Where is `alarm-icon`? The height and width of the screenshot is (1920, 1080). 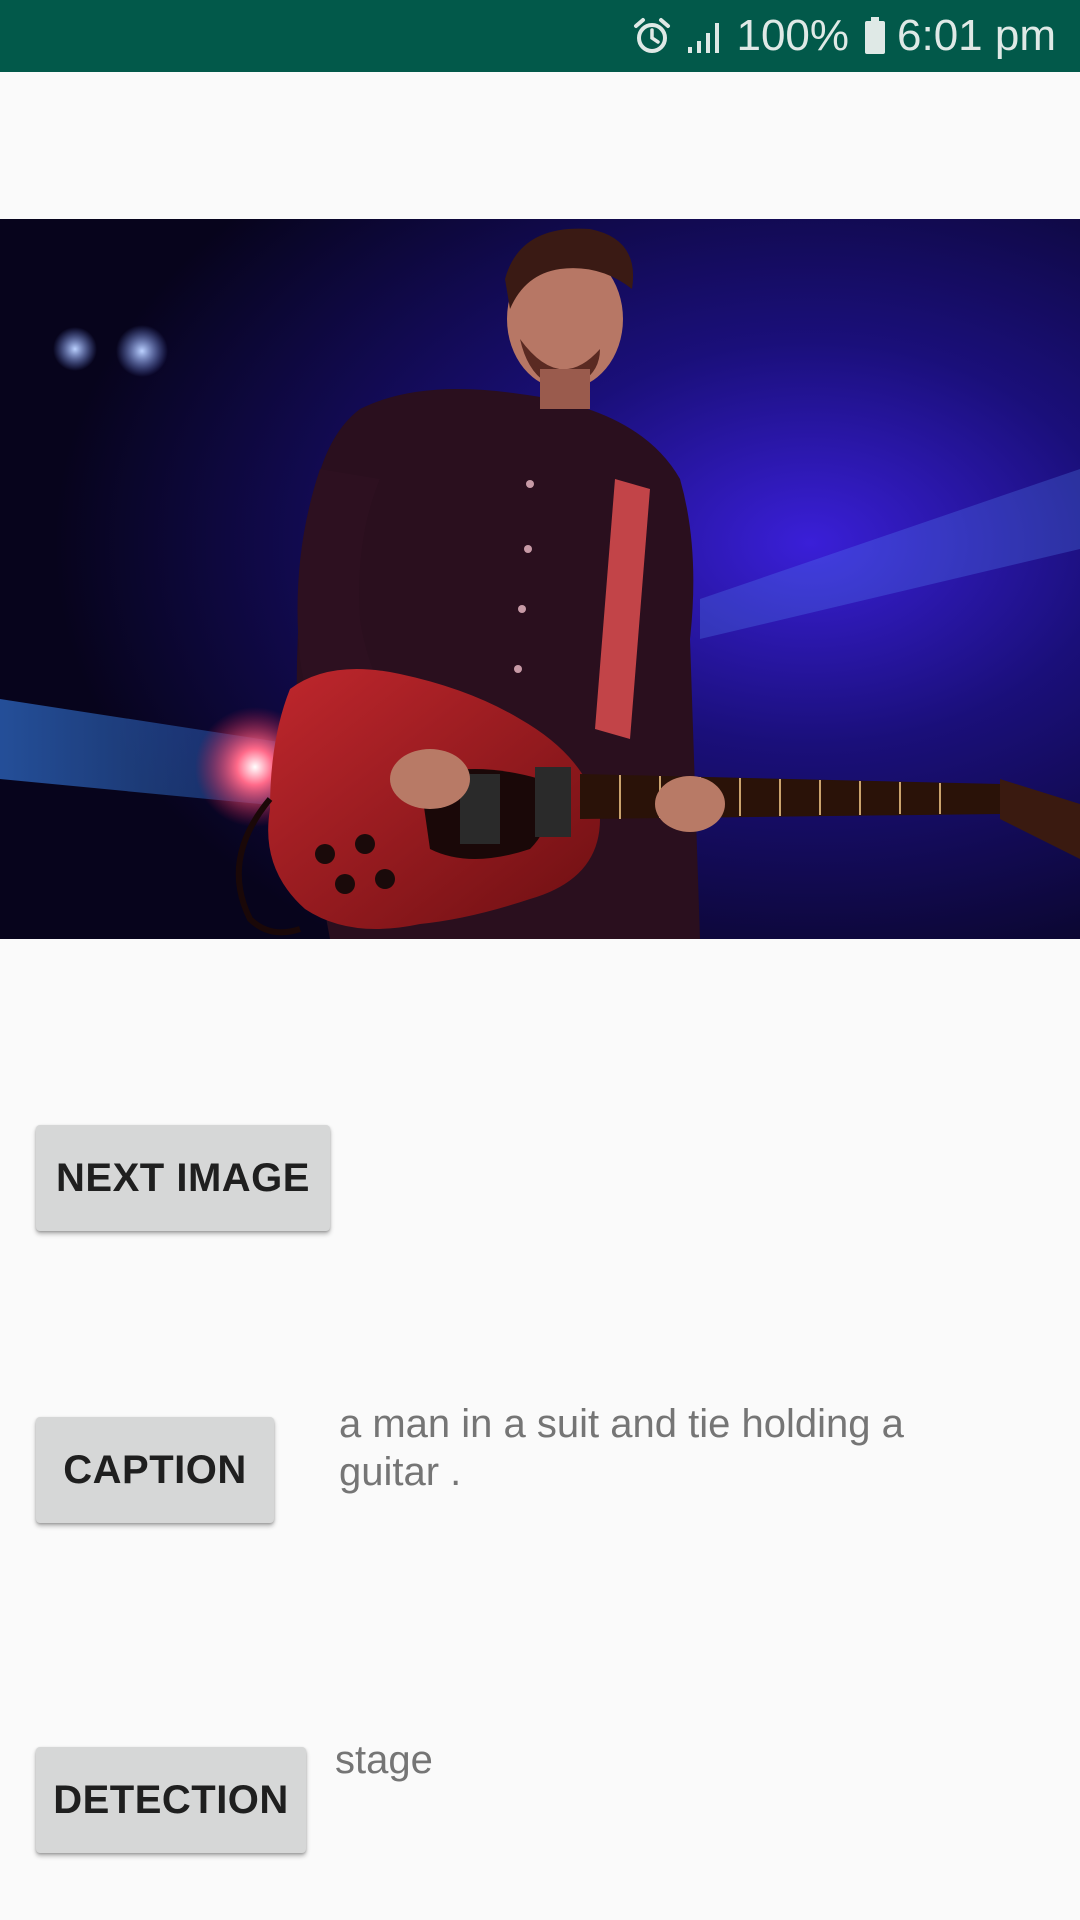 alarm-icon is located at coordinates (652, 36).